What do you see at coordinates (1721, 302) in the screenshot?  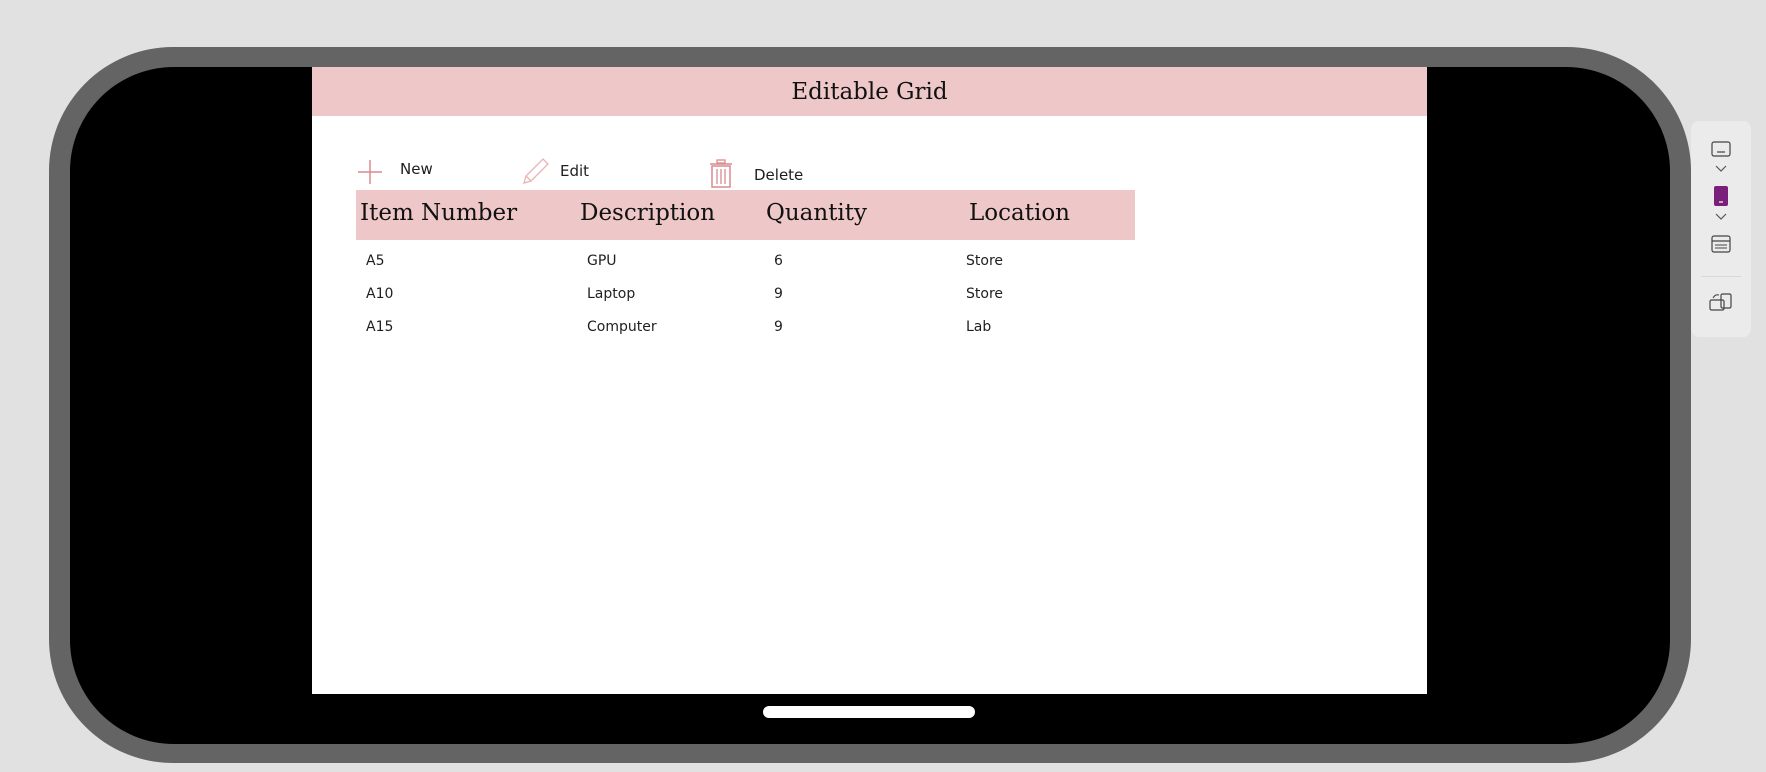 I see `rotate-device-icon` at bounding box center [1721, 302].